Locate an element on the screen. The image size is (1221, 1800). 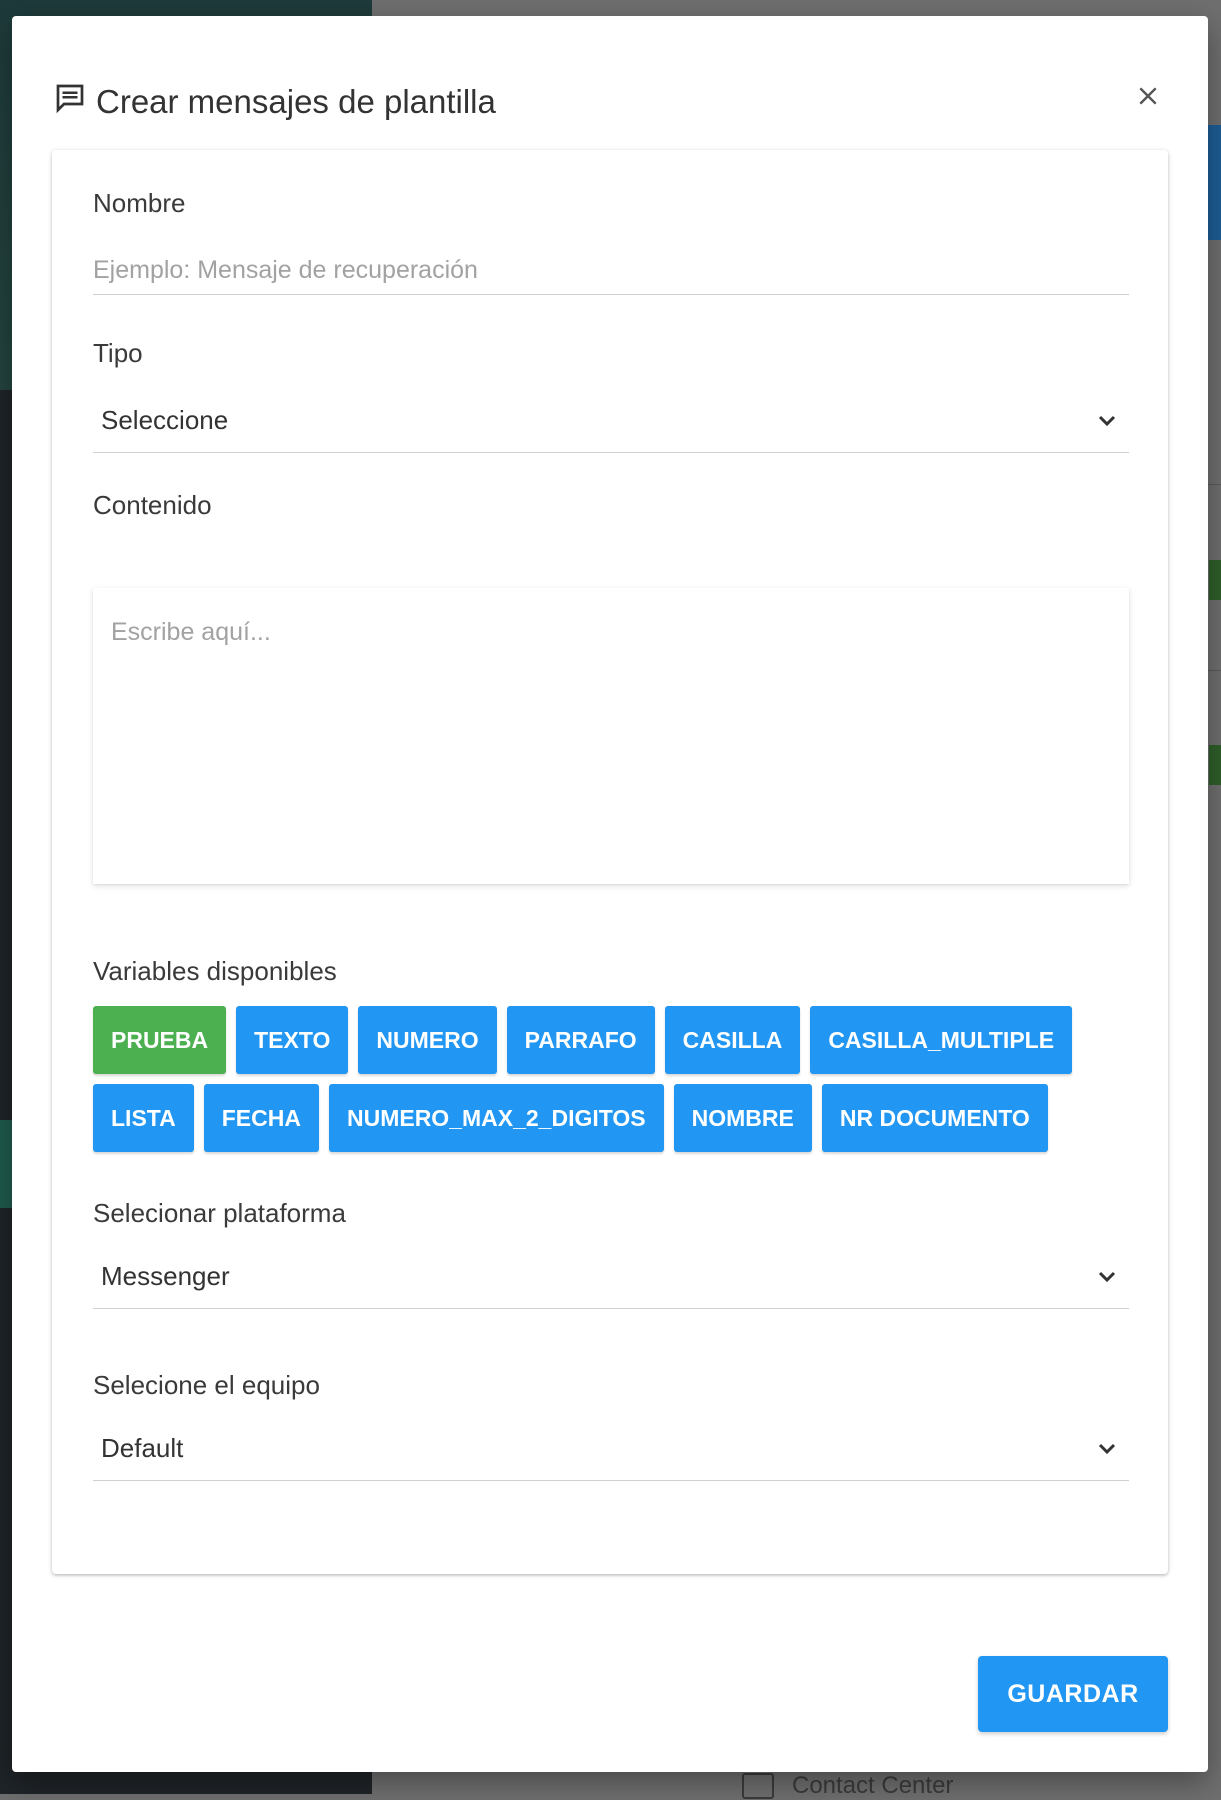
equipo-label: Selecione el equipo is located at coordinates (206, 1385).